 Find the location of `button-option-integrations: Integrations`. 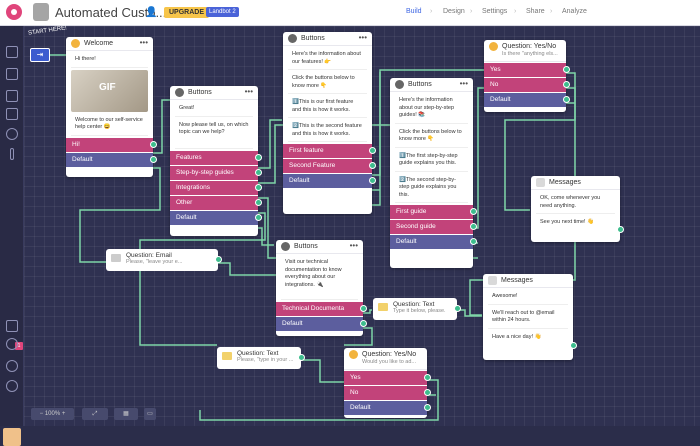

button-option-integrations: Integrations is located at coordinates (216, 187).